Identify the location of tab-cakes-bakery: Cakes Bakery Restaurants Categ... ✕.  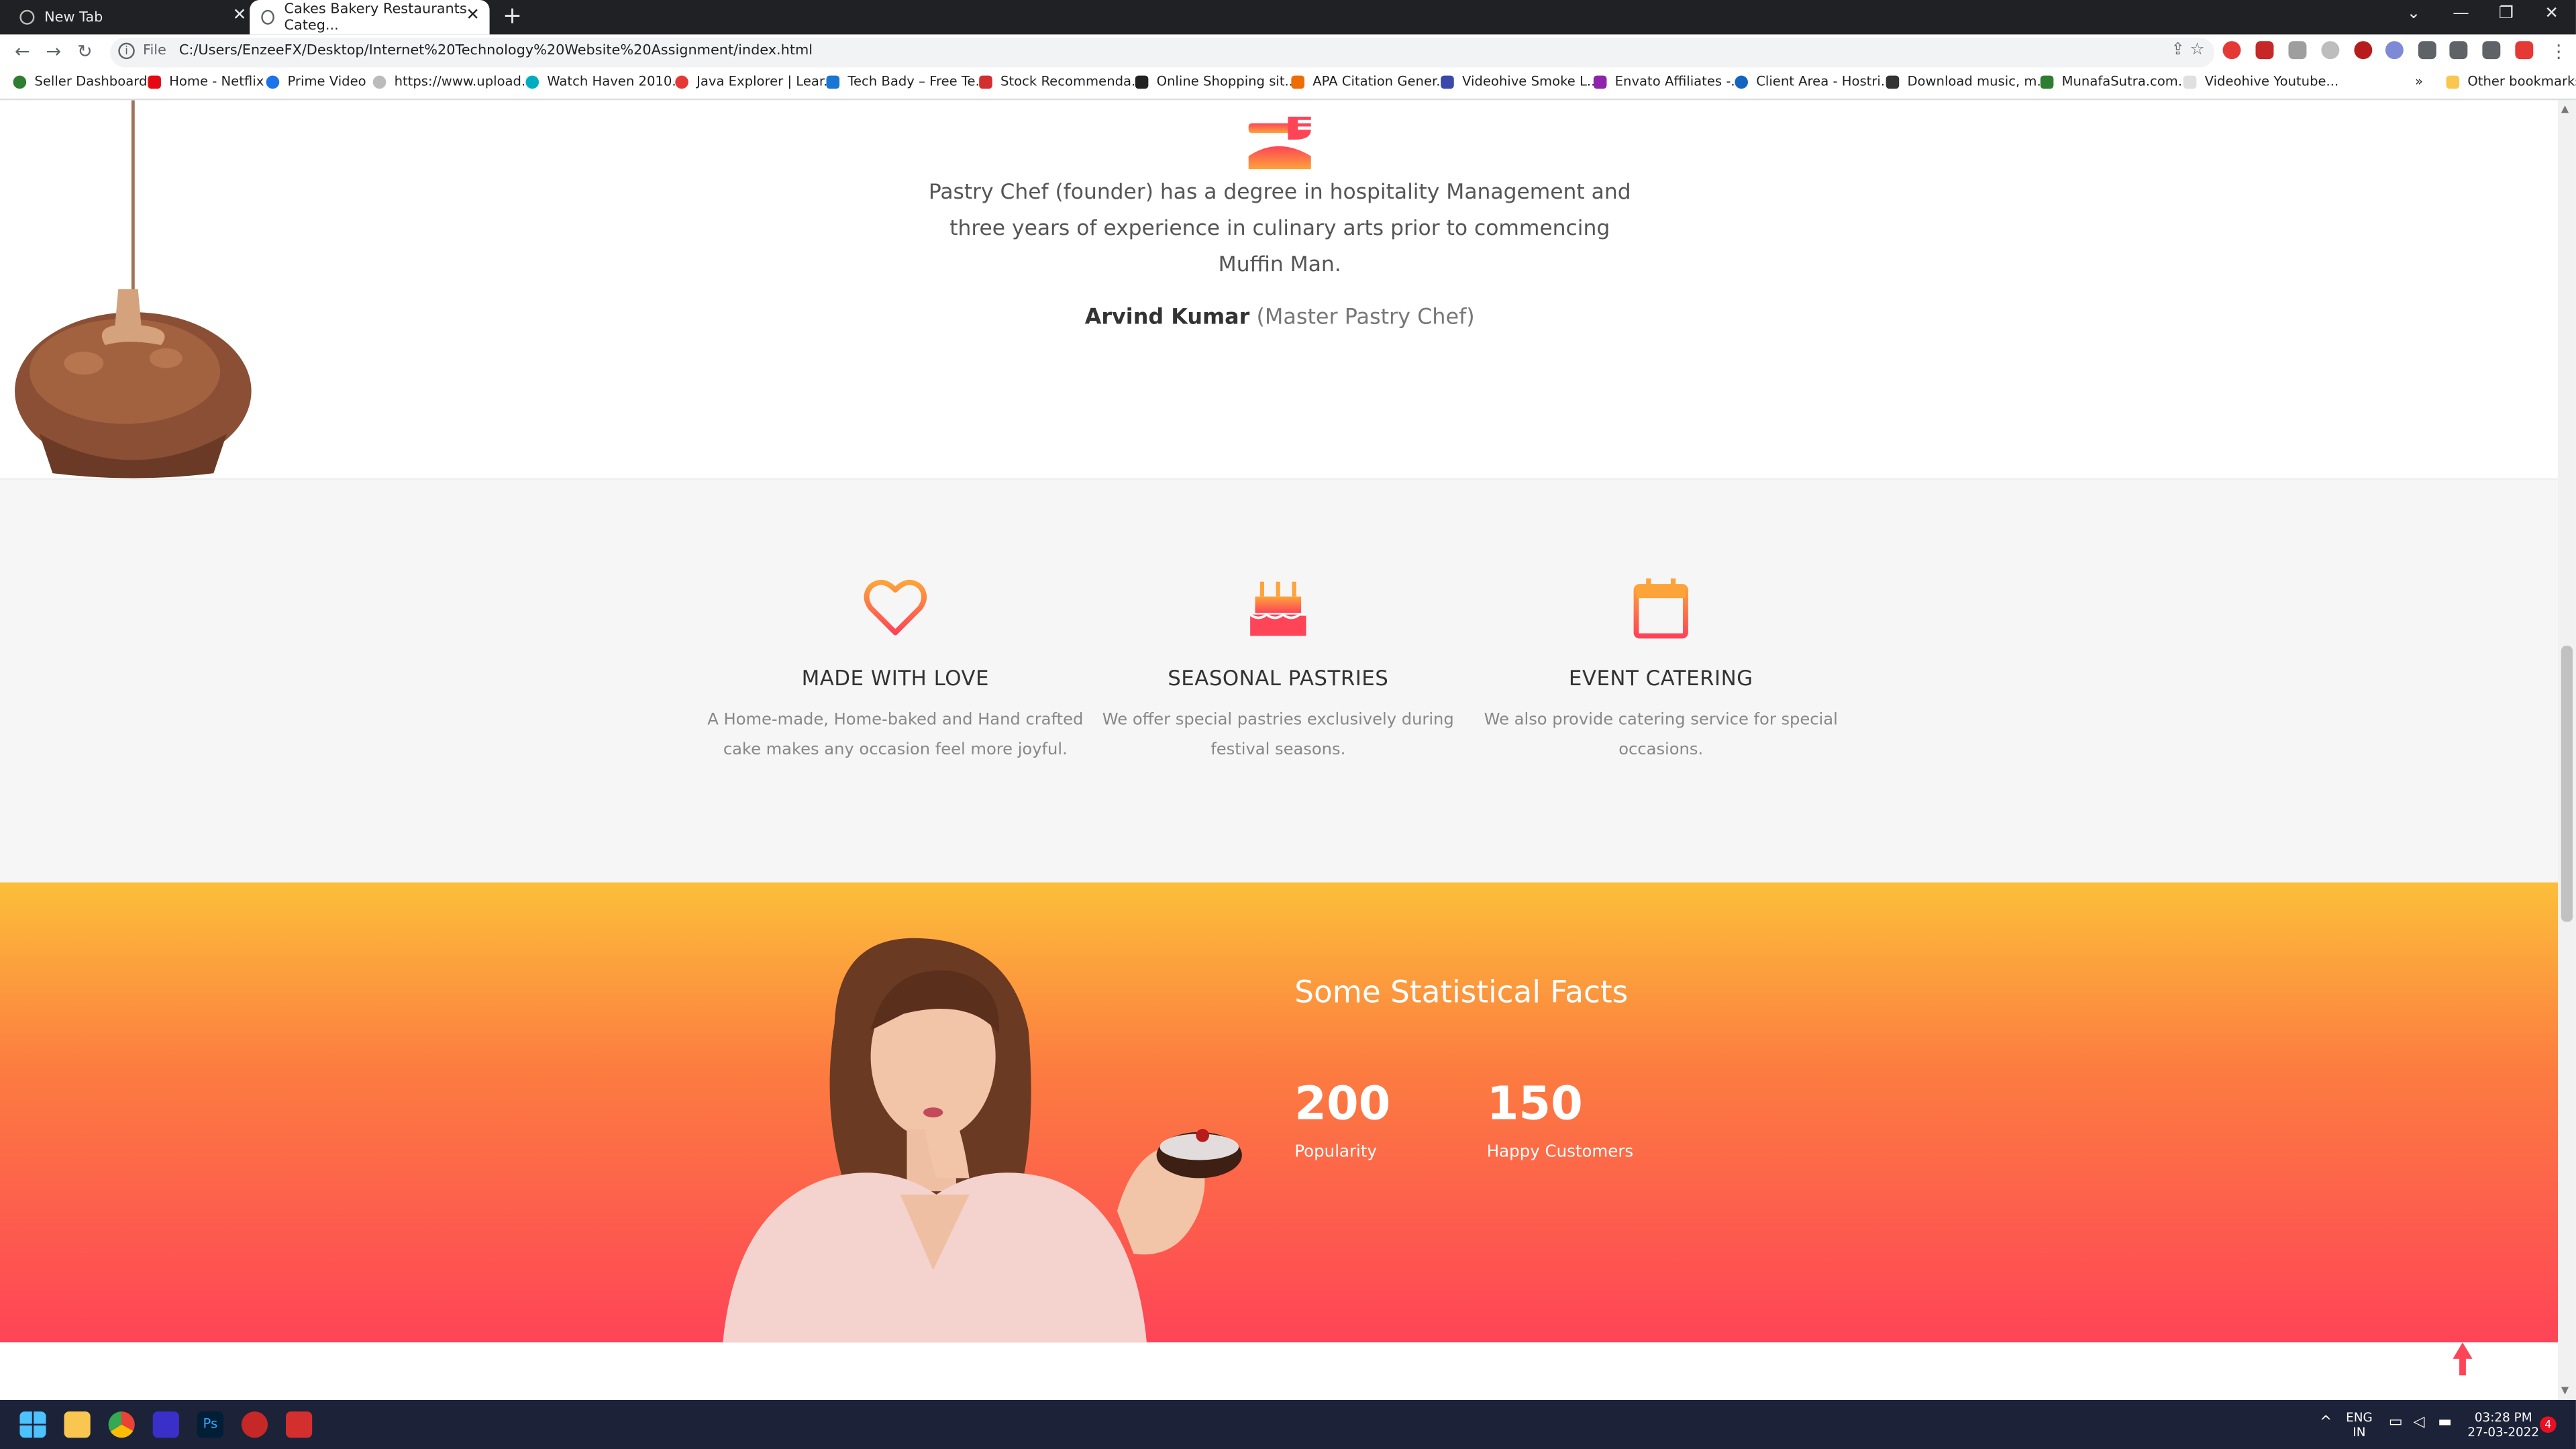
(370, 17).